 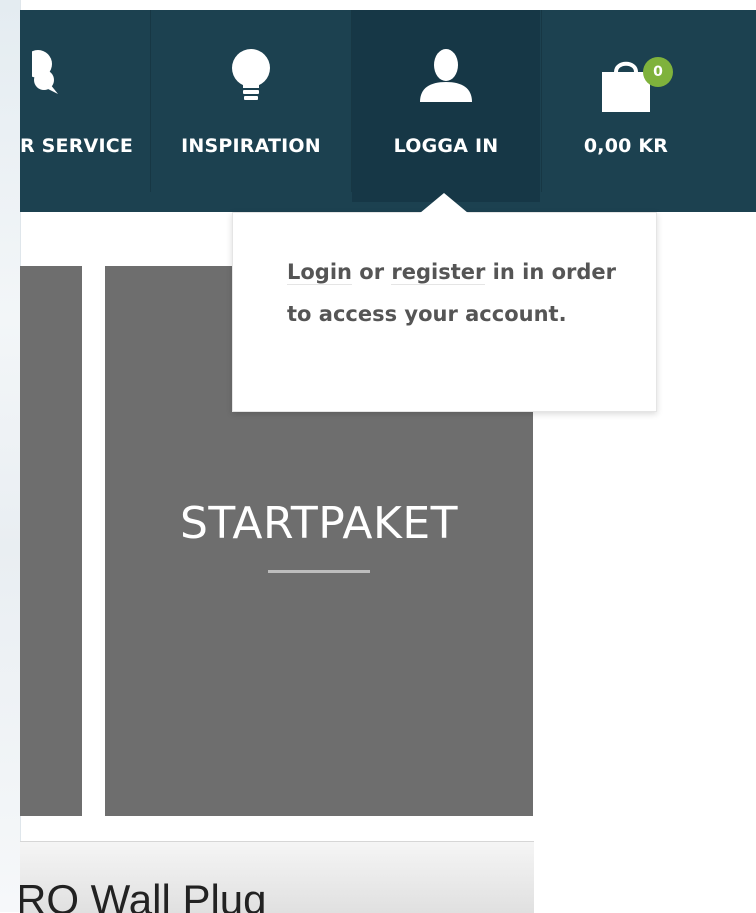 What do you see at coordinates (143, 894) in the screenshot?
I see `product-title: RO Wall Plug` at bounding box center [143, 894].